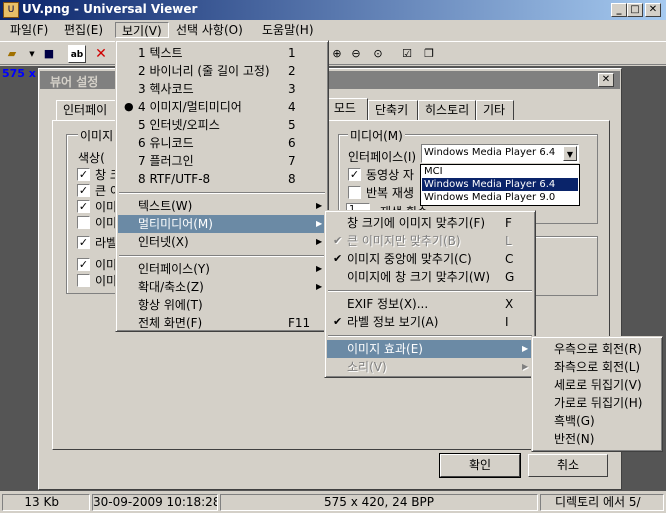 The height and width of the screenshot is (513, 666). I want to click on delete-icon: ✕, so click(101, 54).